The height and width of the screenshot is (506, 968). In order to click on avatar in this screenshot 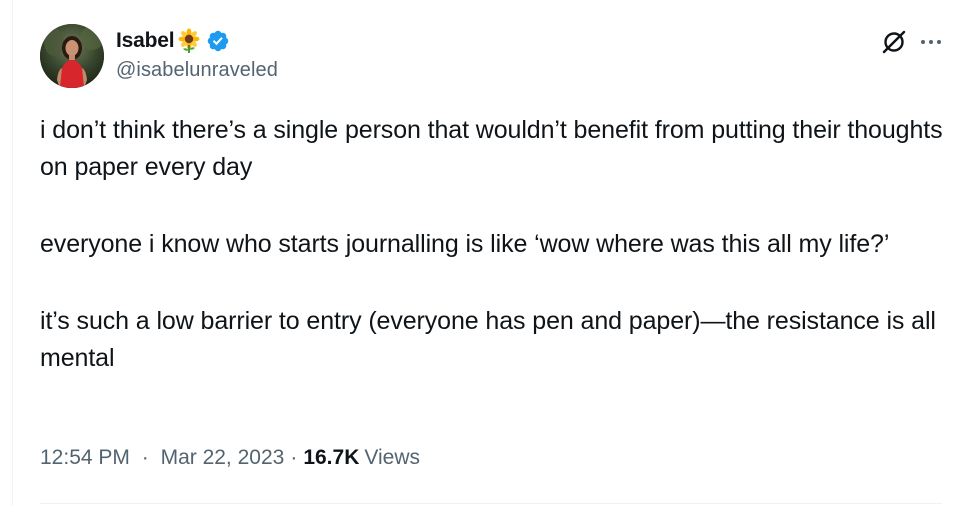, I will do `click(72, 56)`.